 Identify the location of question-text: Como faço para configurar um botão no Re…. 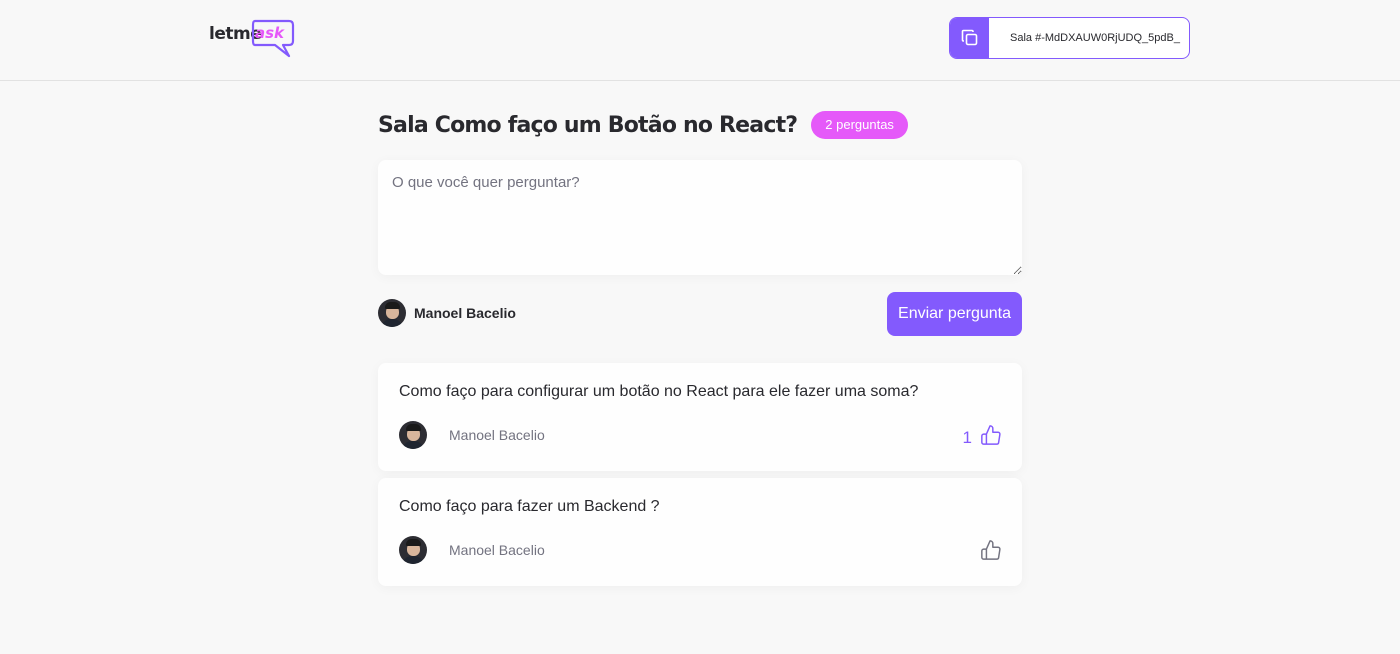
(659, 391).